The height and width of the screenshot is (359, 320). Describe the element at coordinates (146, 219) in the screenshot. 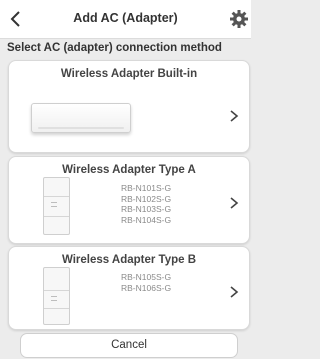

I see `model-number: RB-N104S-G` at that location.